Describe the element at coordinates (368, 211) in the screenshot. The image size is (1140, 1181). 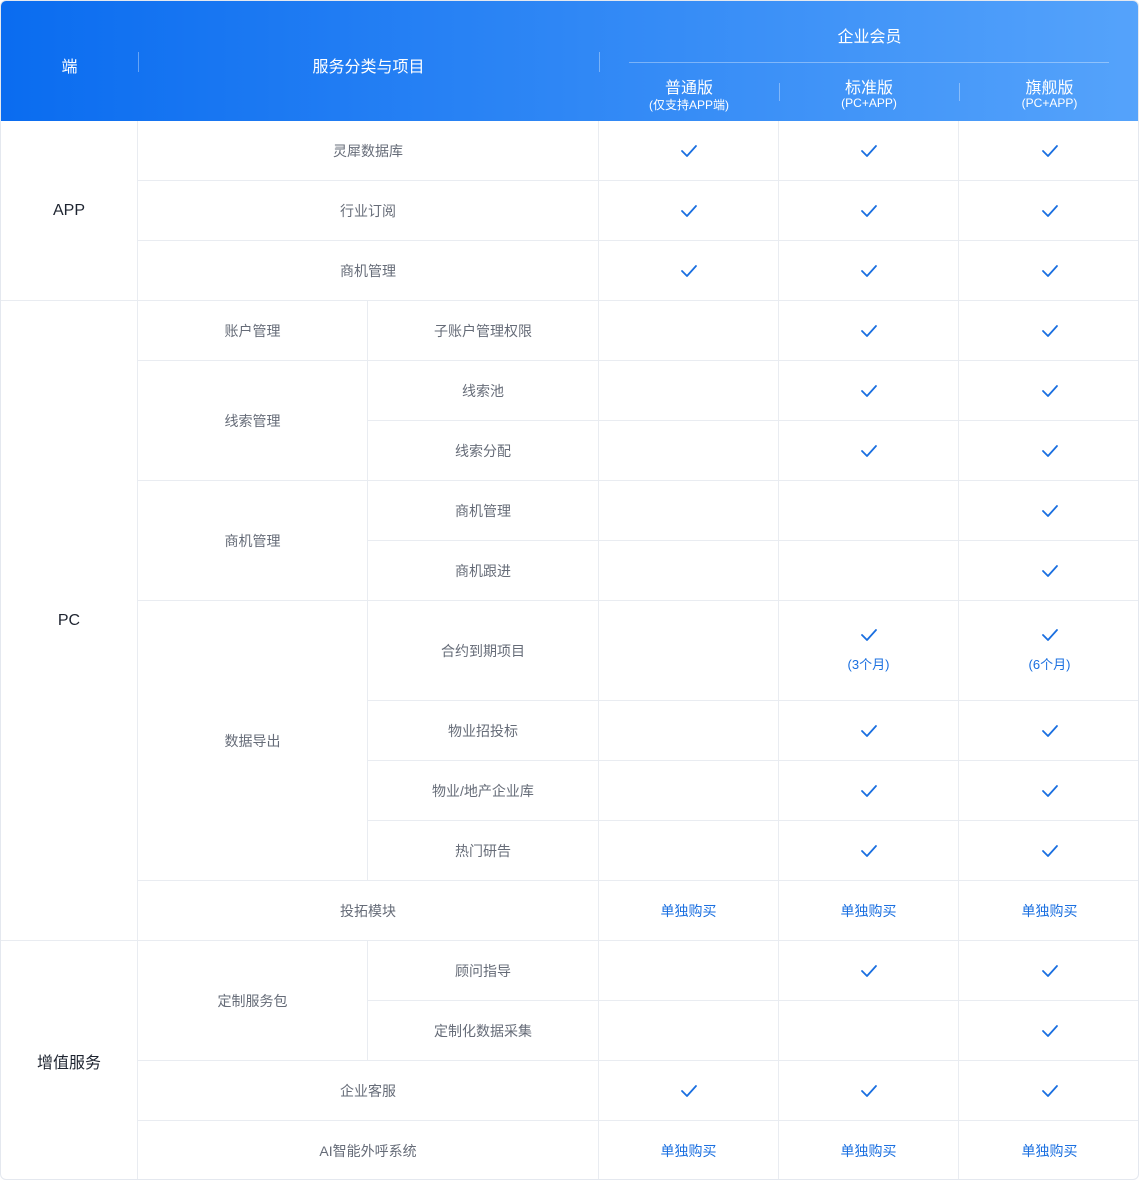
I see `service-item: 行业订阅` at that location.